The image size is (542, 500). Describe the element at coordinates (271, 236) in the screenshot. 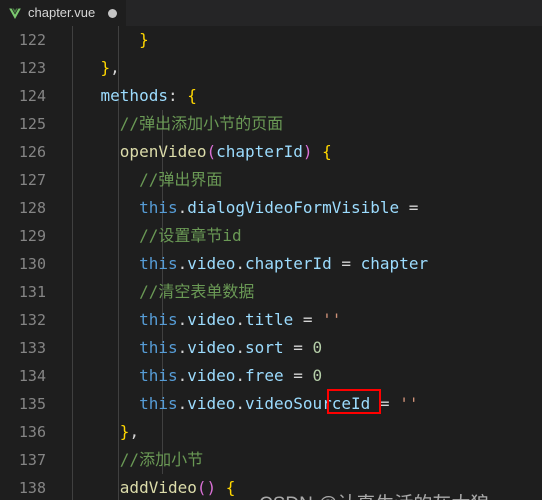

I see `code-line: 129 //设置章节id` at that location.